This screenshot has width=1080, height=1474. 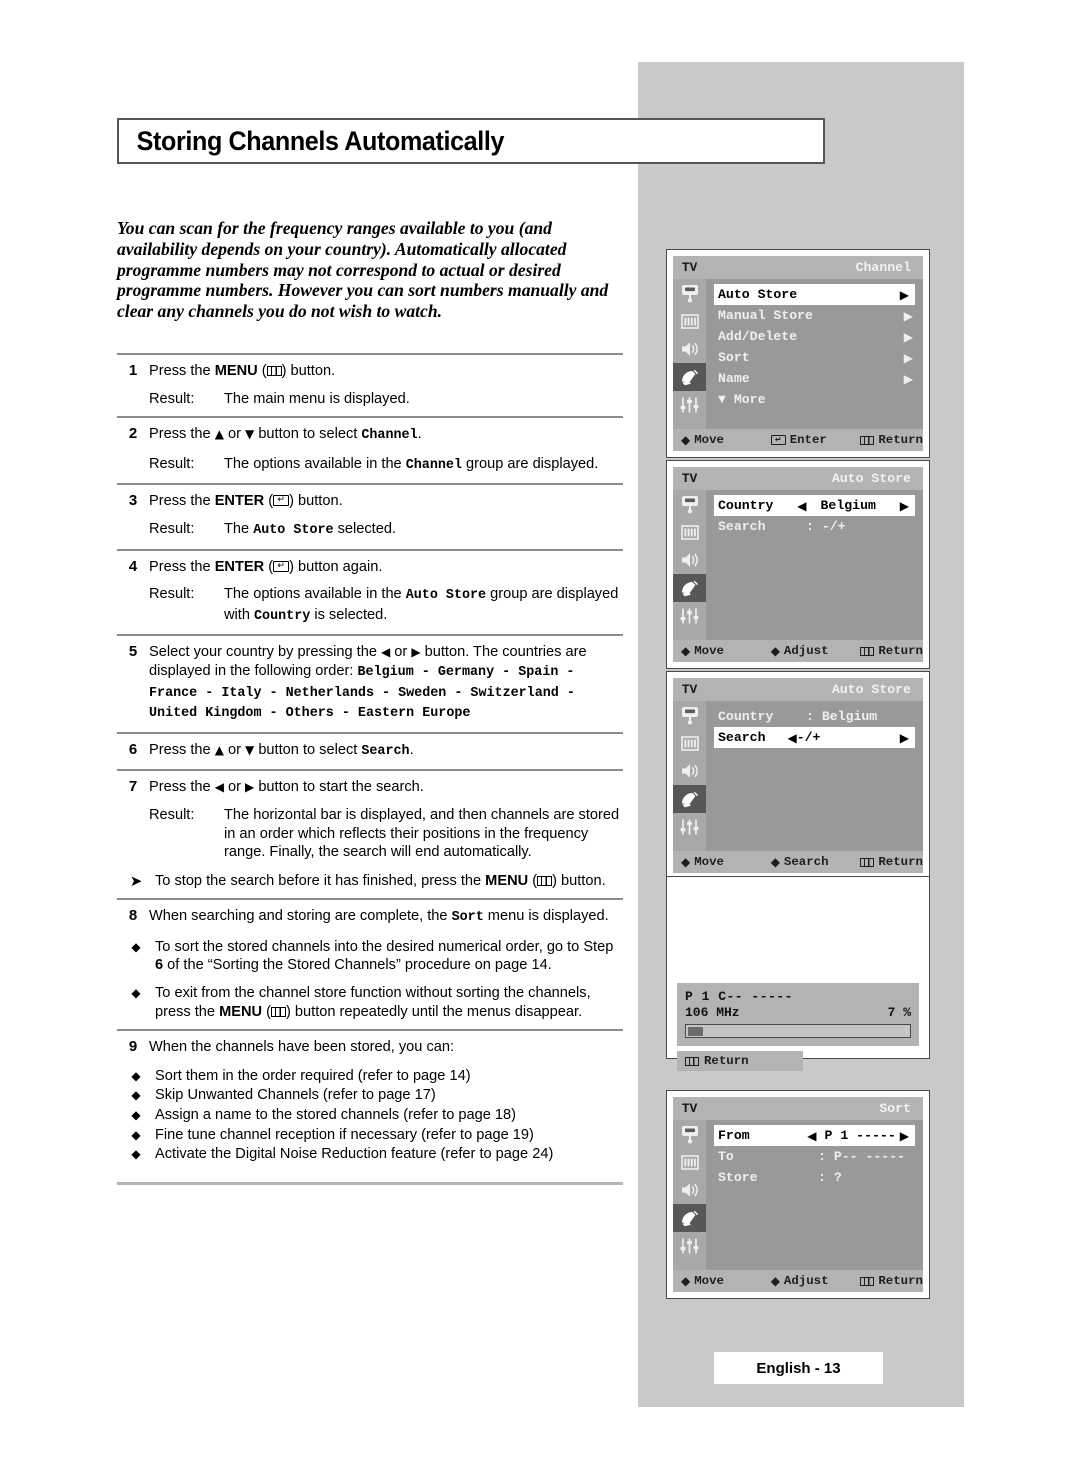 I want to click on step-text-a: Select your country by pressing the, so click(x=265, y=652).